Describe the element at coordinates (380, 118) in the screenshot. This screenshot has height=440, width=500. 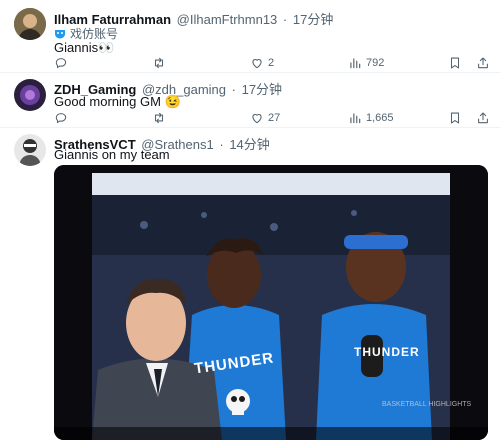
I see `views-count: 1,665` at that location.